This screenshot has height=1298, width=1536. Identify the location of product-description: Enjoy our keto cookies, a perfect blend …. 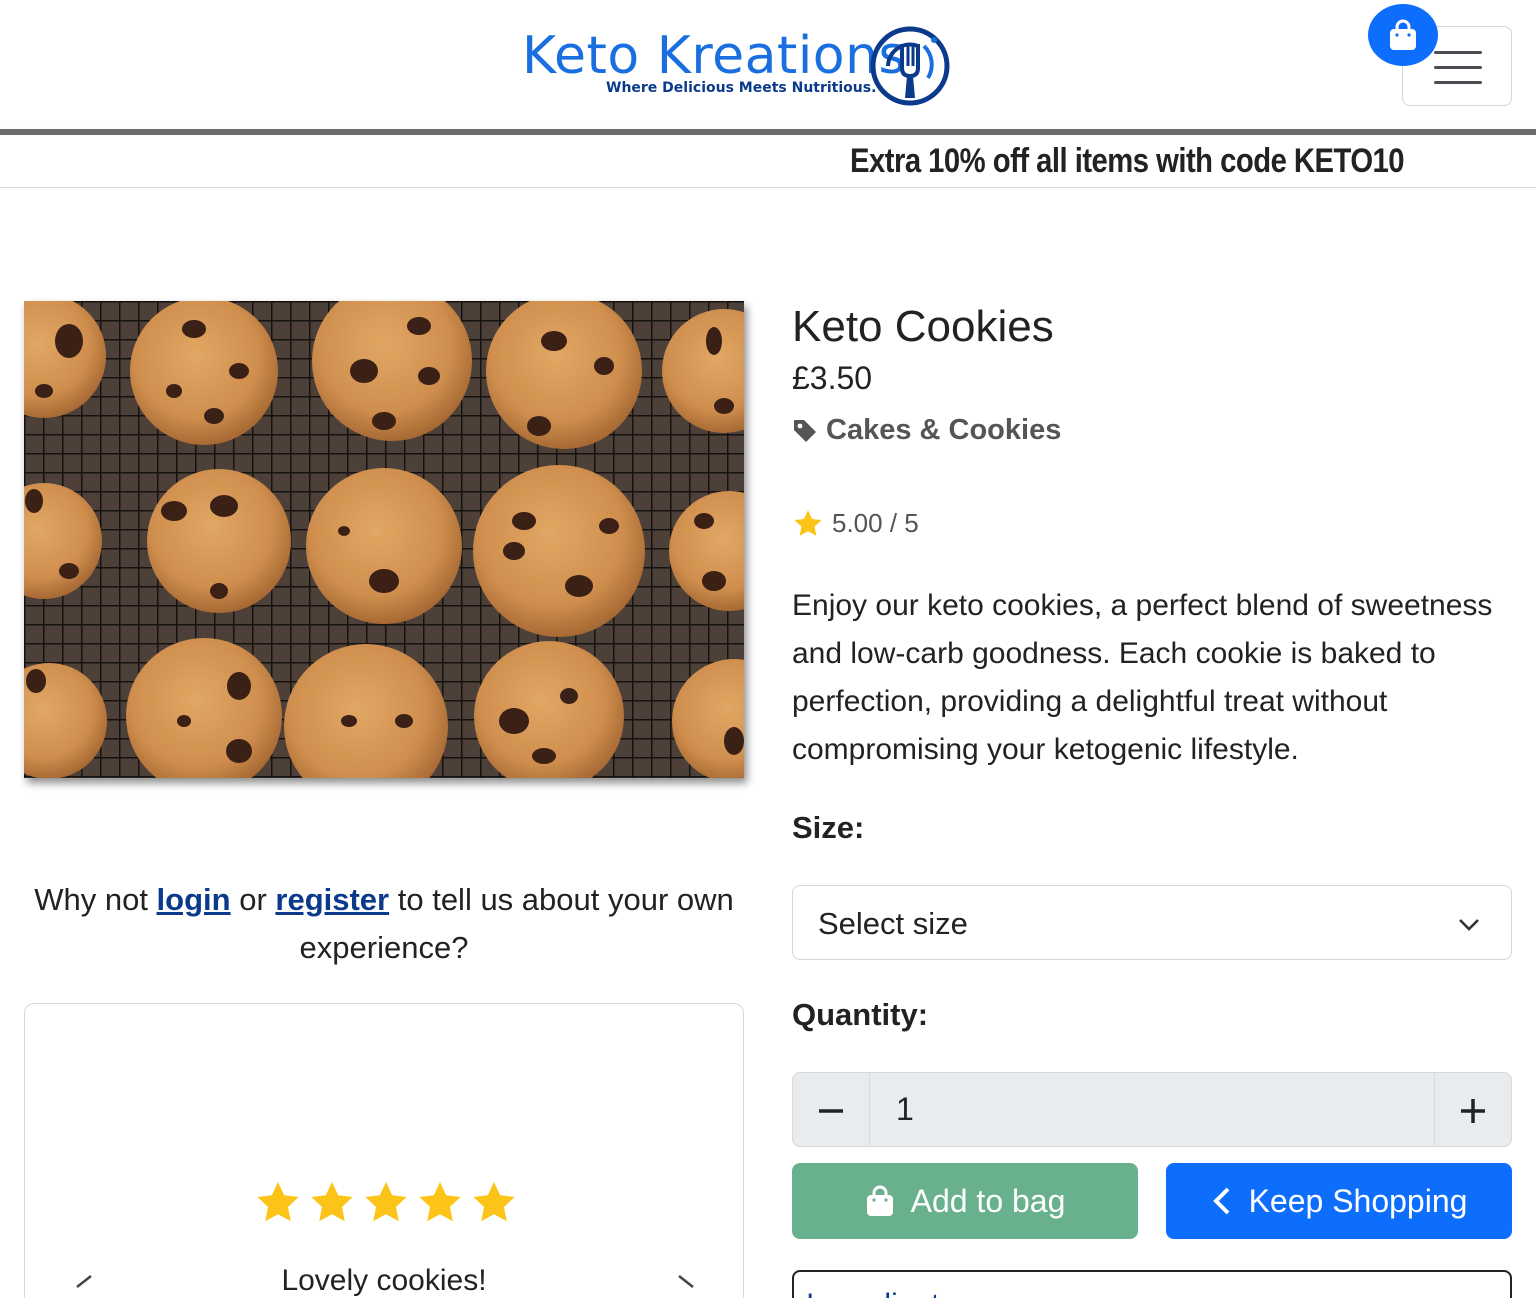
(1142, 677).